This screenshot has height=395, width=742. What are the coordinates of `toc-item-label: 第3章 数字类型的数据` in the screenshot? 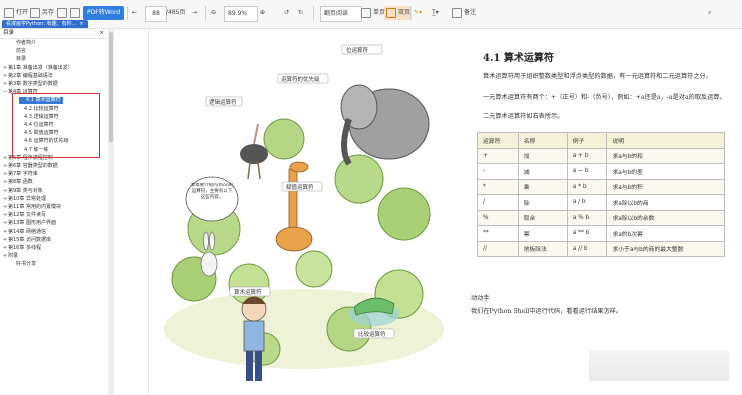 It's located at (33, 84).